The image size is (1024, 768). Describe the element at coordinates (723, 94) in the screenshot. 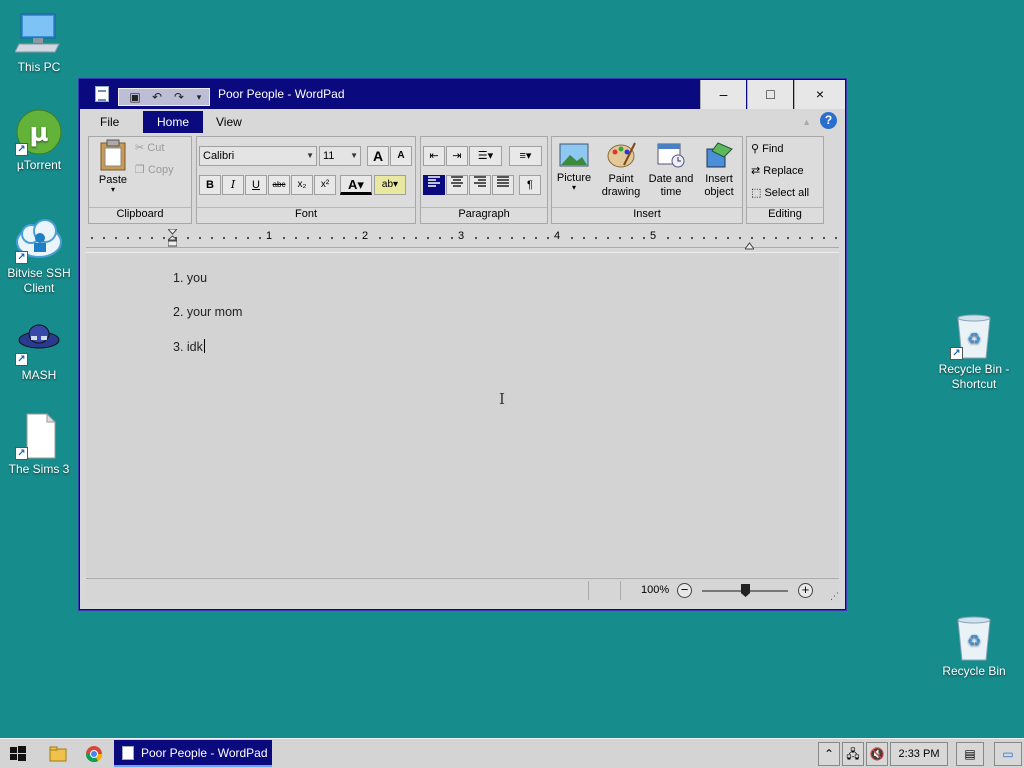

I see `minimize-button: –` at that location.